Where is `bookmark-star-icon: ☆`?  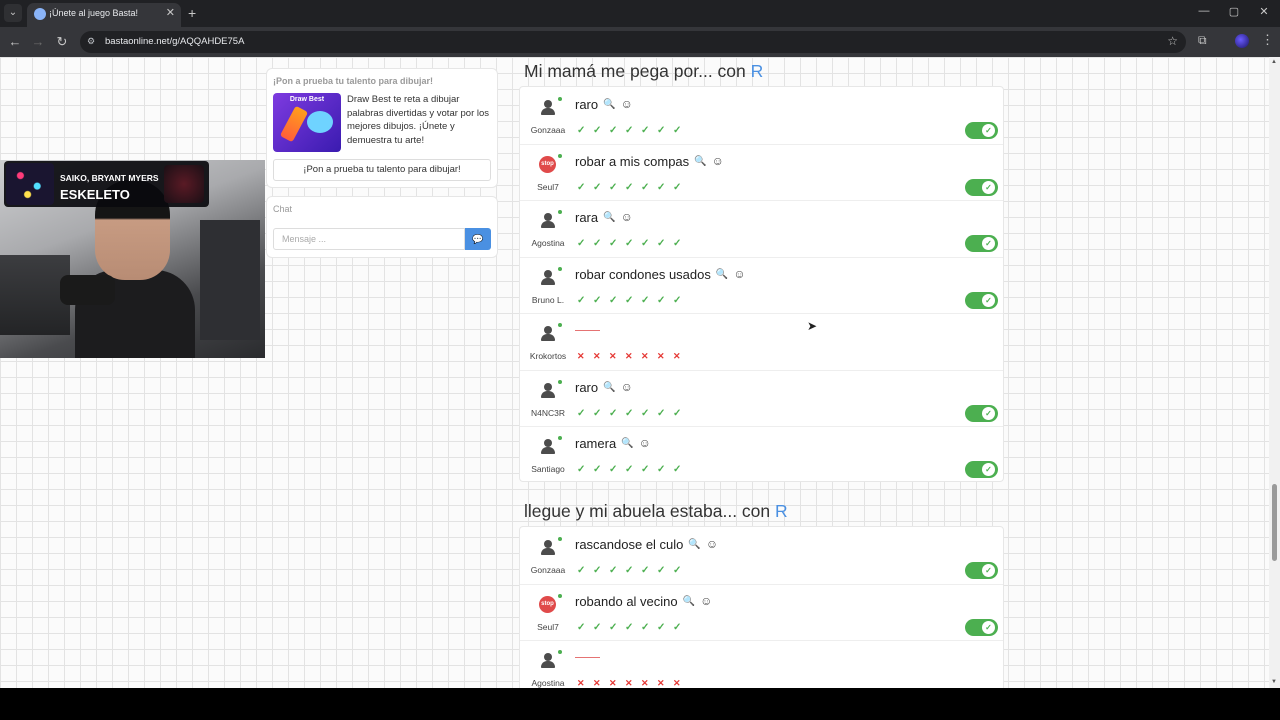 bookmark-star-icon: ☆ is located at coordinates (1172, 41).